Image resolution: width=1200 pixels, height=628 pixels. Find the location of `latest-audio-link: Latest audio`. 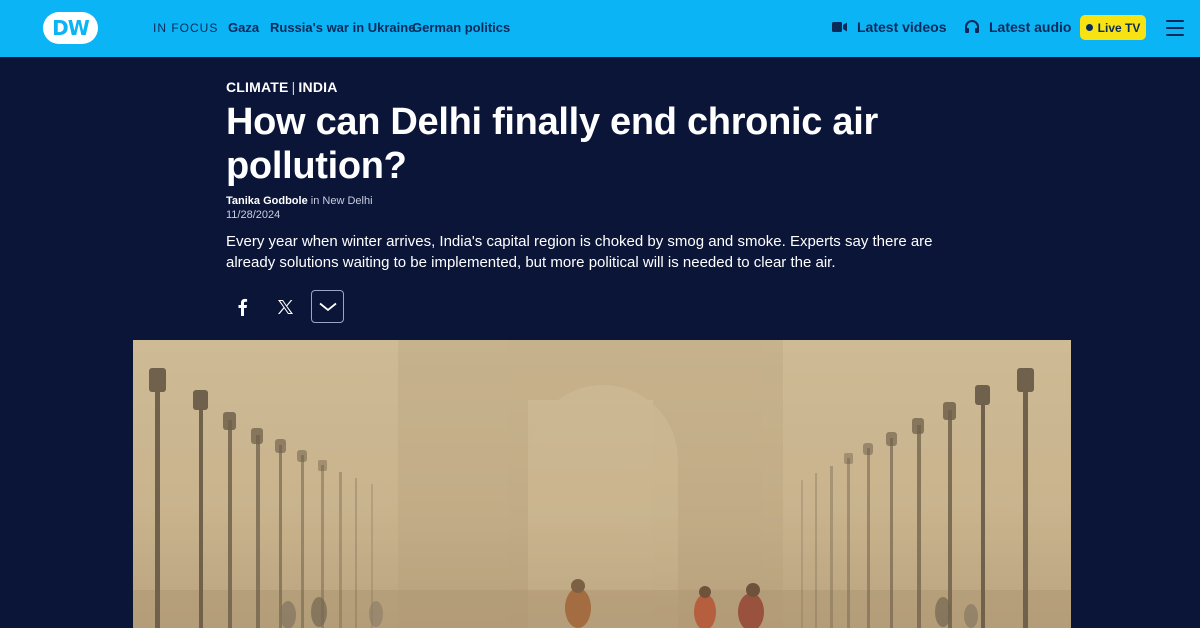

latest-audio-link: Latest audio is located at coordinates (1017, 27).